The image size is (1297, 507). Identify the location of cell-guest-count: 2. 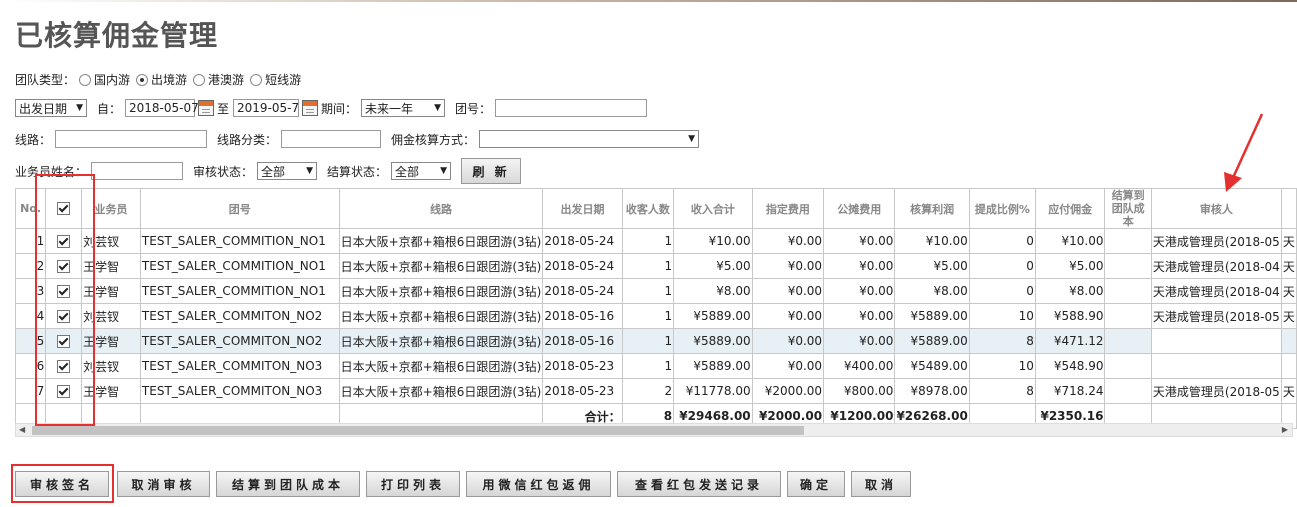
(648, 391).